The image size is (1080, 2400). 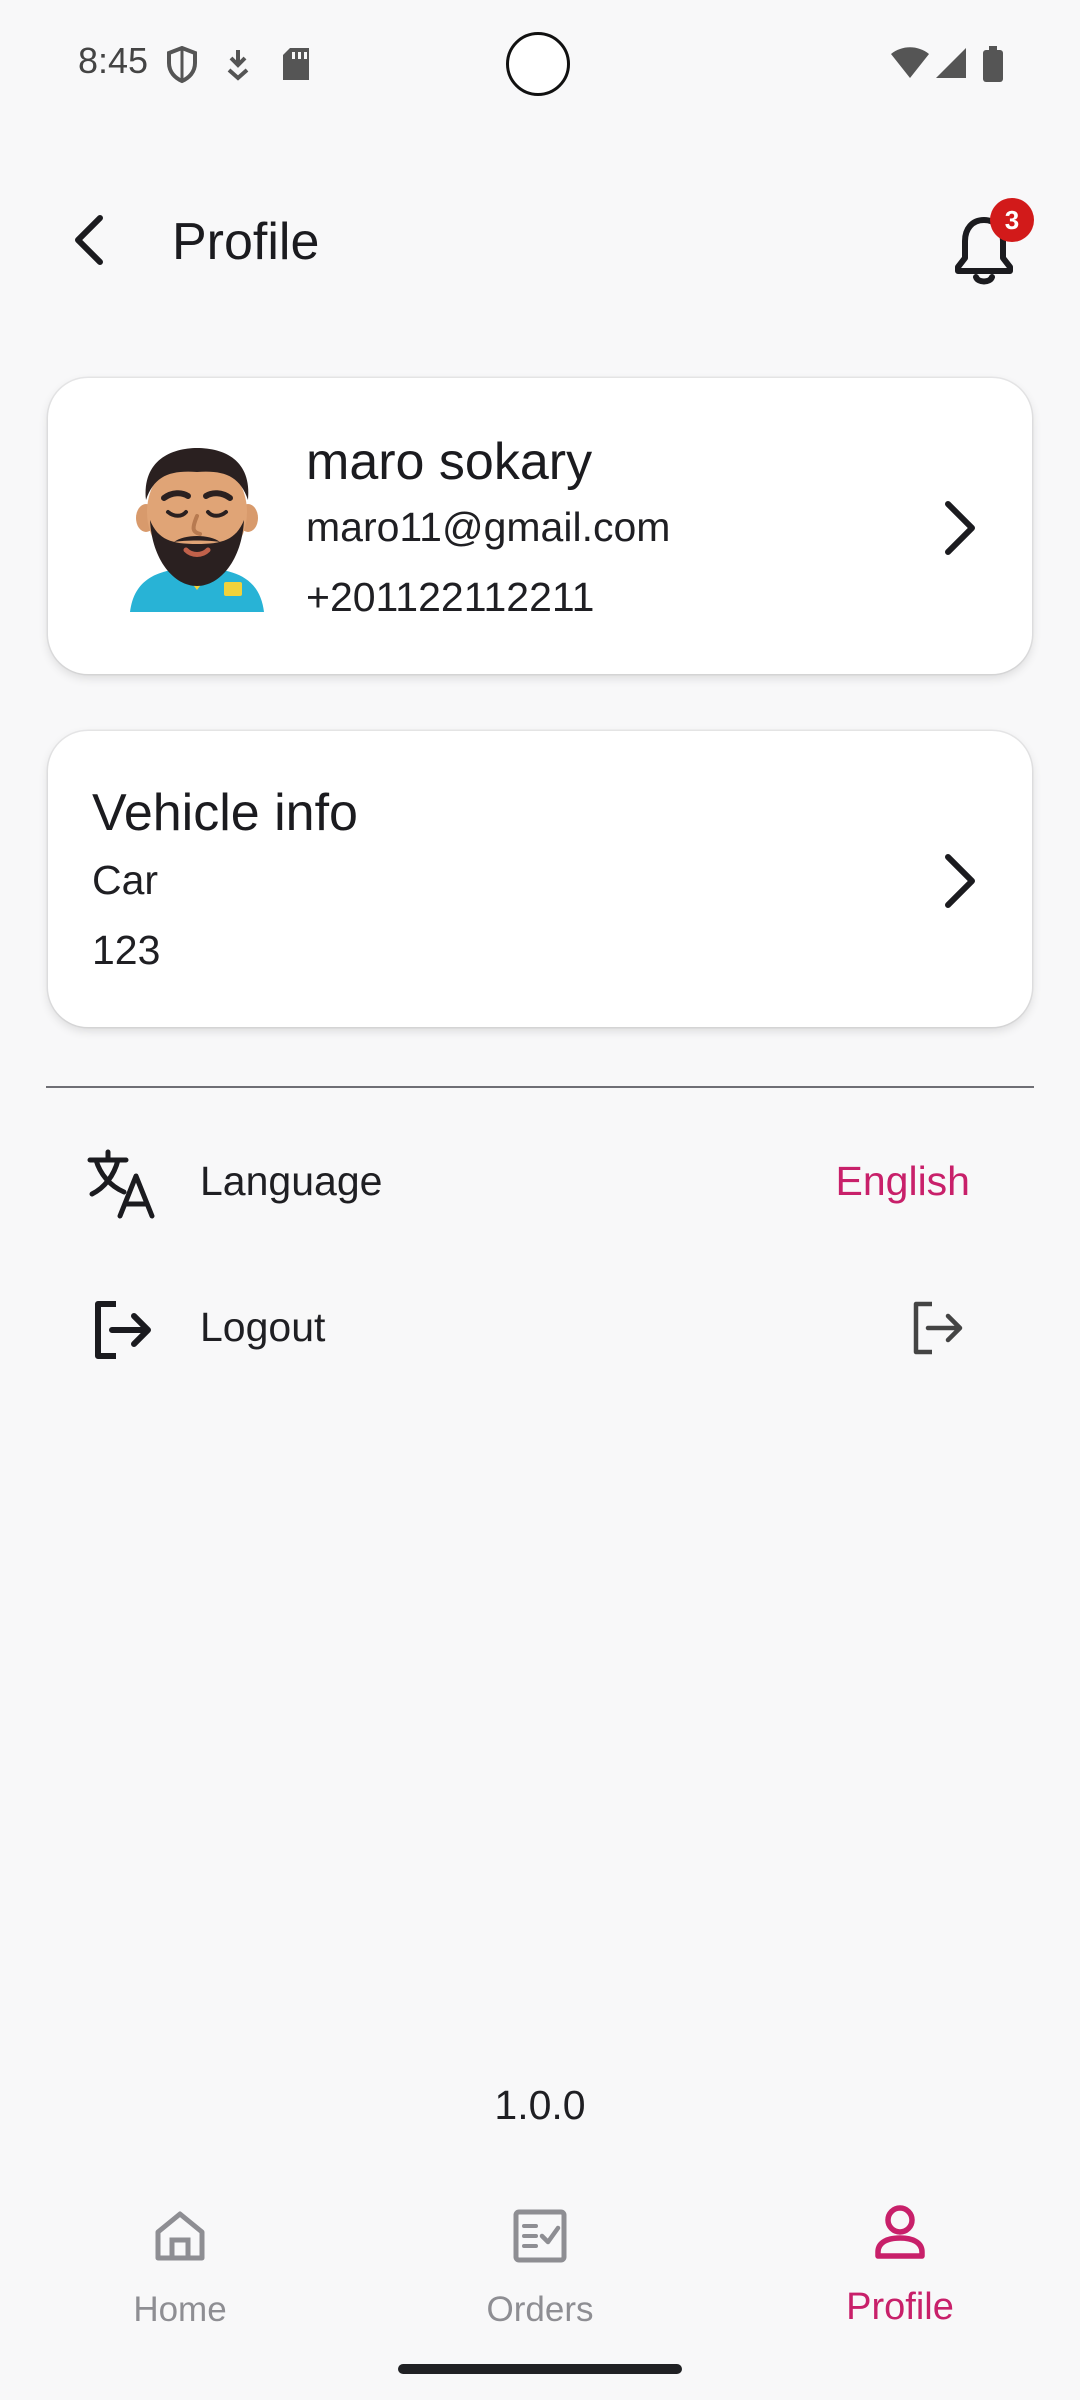 I want to click on battery-icon, so click(x=993, y=66).